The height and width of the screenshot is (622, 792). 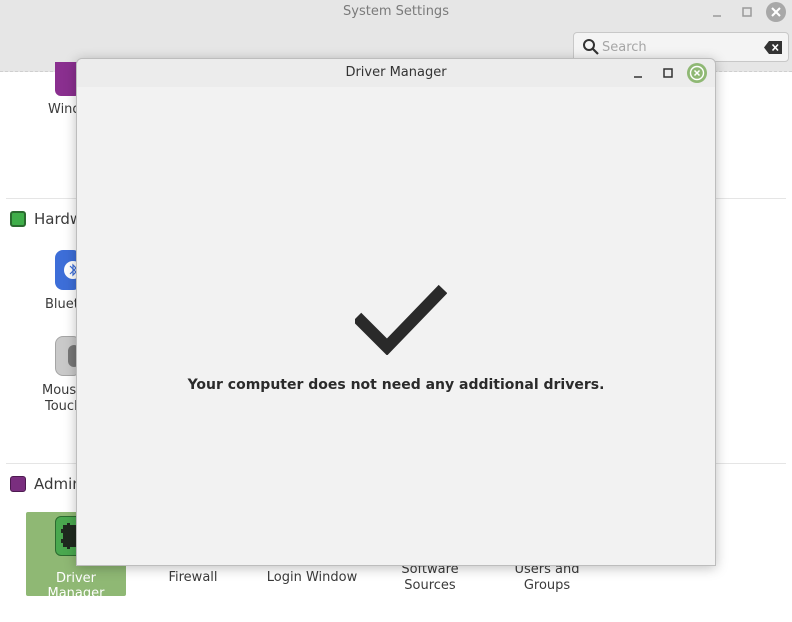 What do you see at coordinates (76, 586) in the screenshot?
I see `driver-manager-label: Driver Manager` at bounding box center [76, 586].